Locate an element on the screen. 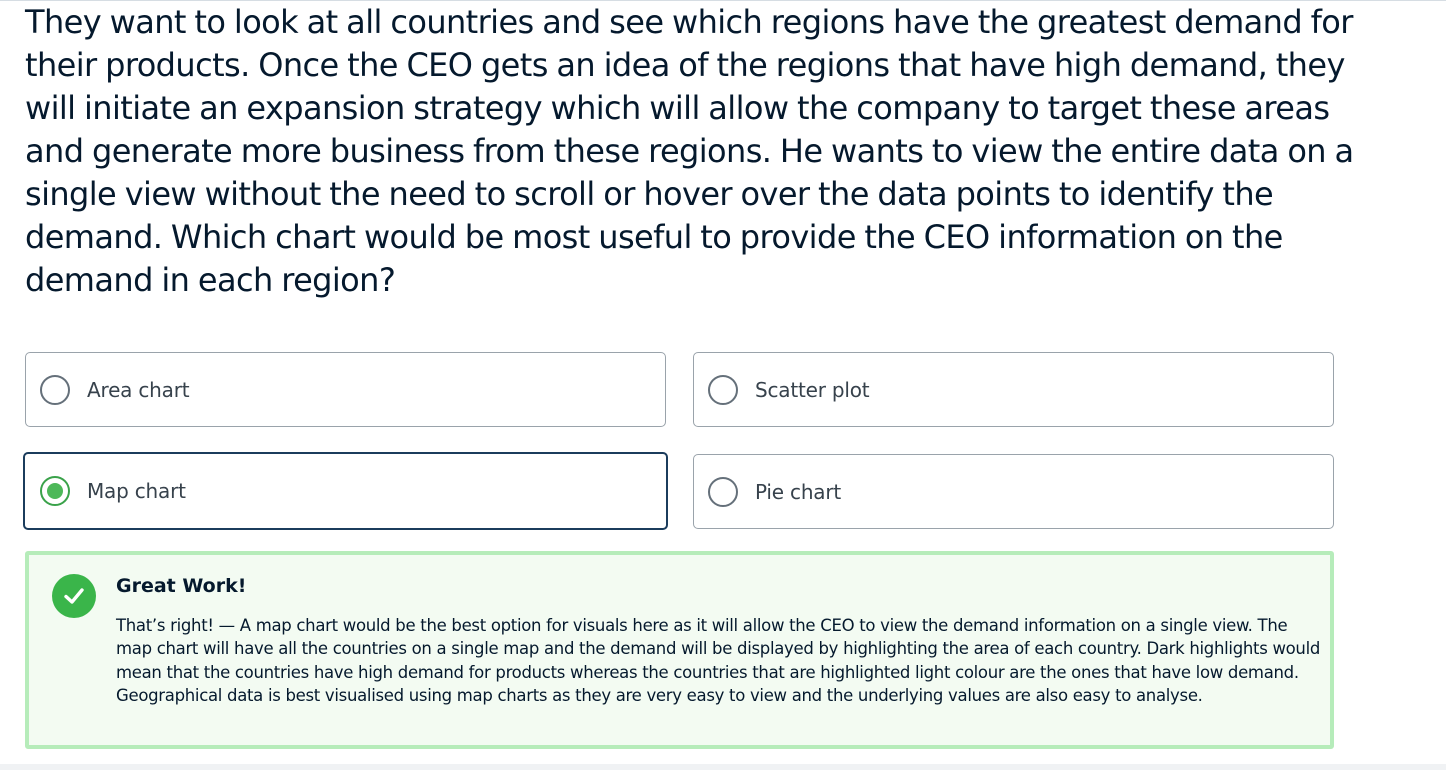 This screenshot has height=770, width=1446. radio-selected-dot is located at coordinates (55, 491).